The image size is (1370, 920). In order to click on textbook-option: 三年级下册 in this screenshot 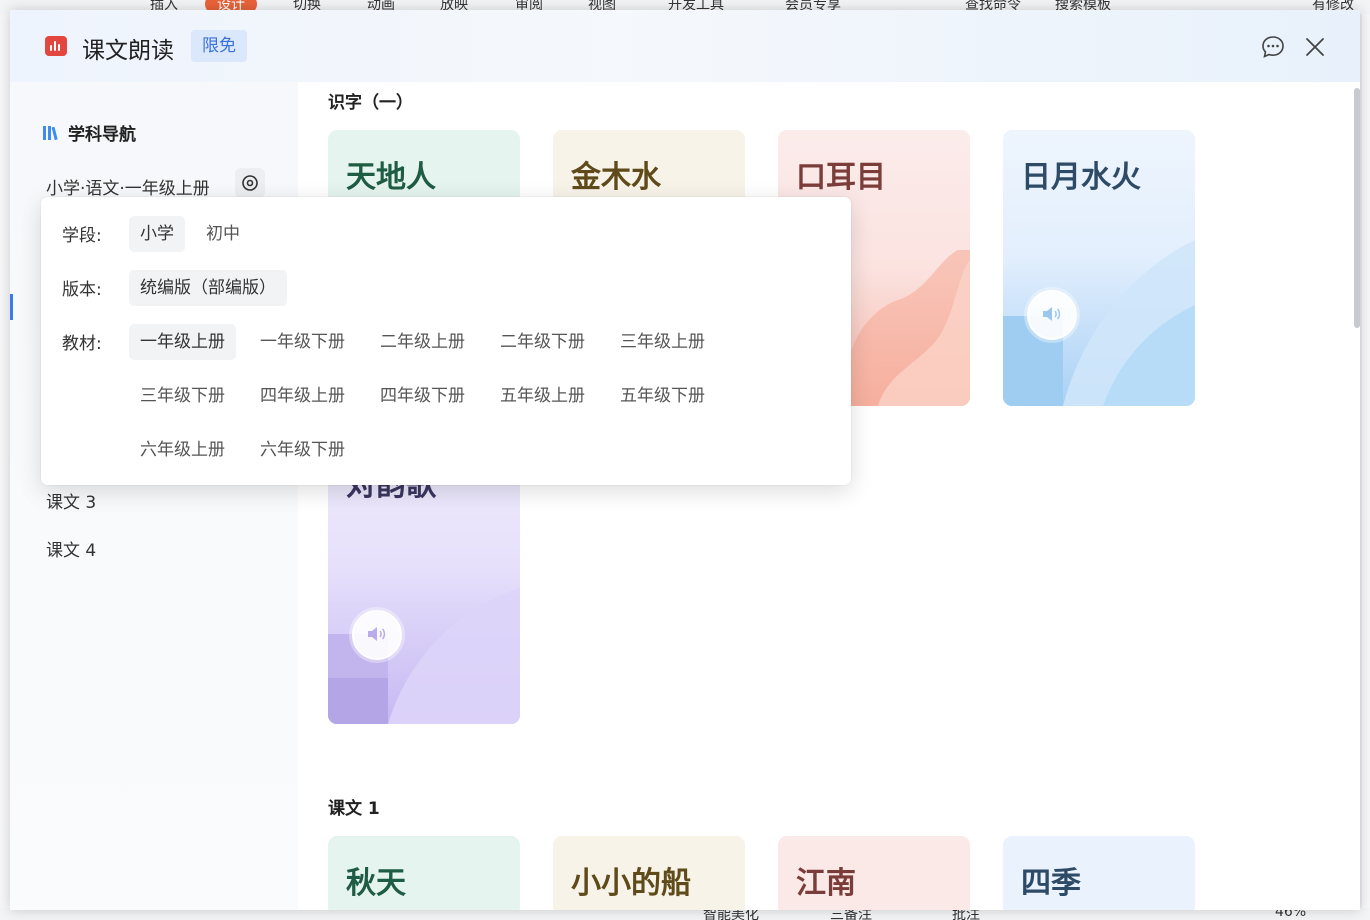, I will do `click(182, 396)`.